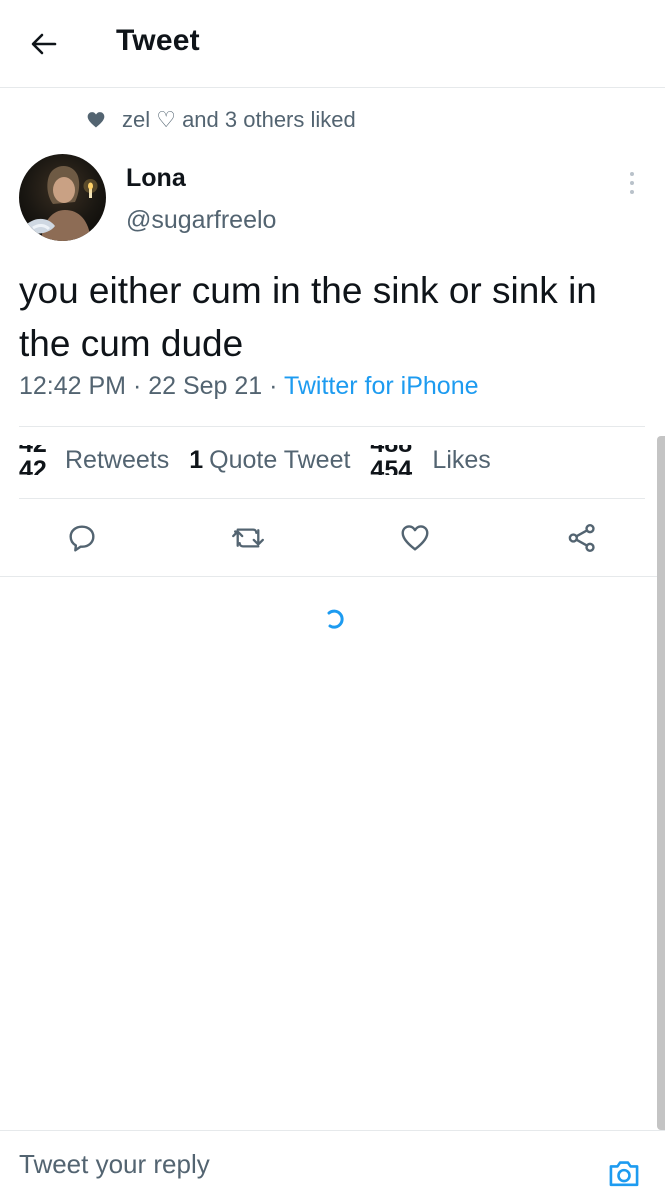 Image resolution: width=665 pixels, height=1201 pixels. What do you see at coordinates (335, 619) in the screenshot?
I see `loading-spinner` at bounding box center [335, 619].